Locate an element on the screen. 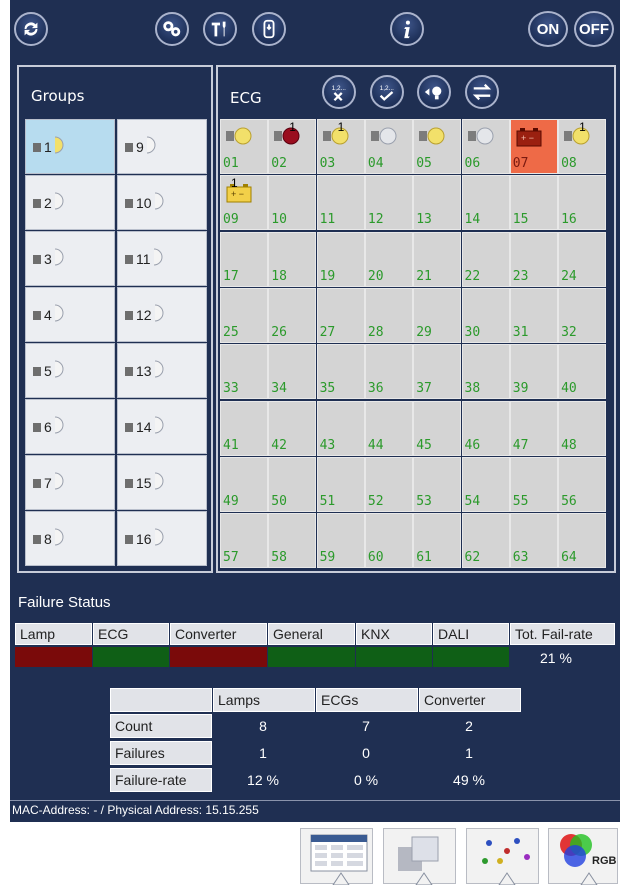  group-11: 11 is located at coordinates (162, 258).